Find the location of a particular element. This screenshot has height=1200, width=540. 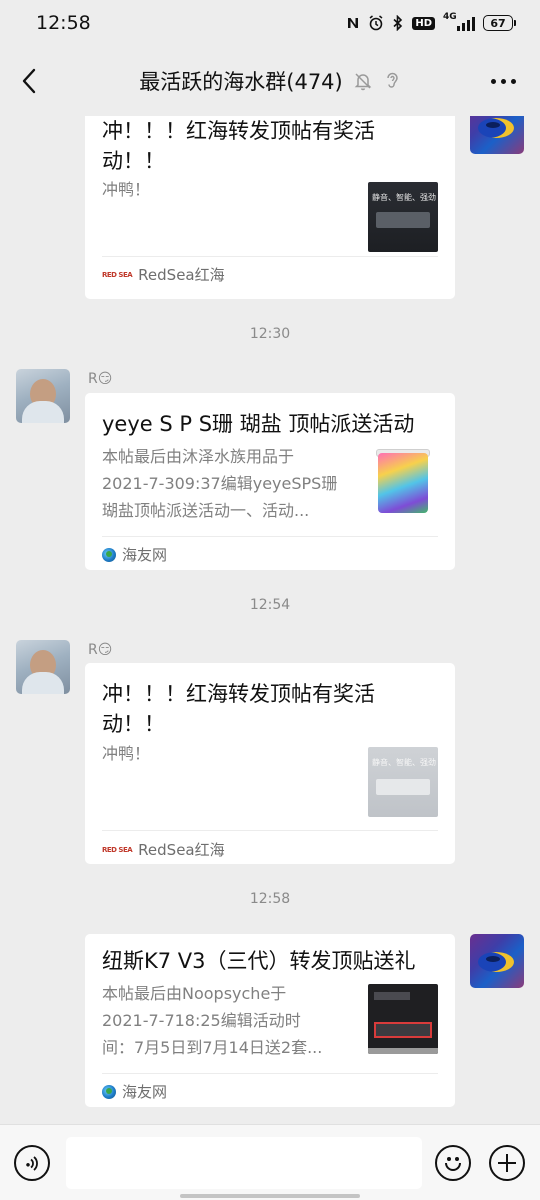

signal-icon: 4G is located at coordinates (459, 21).